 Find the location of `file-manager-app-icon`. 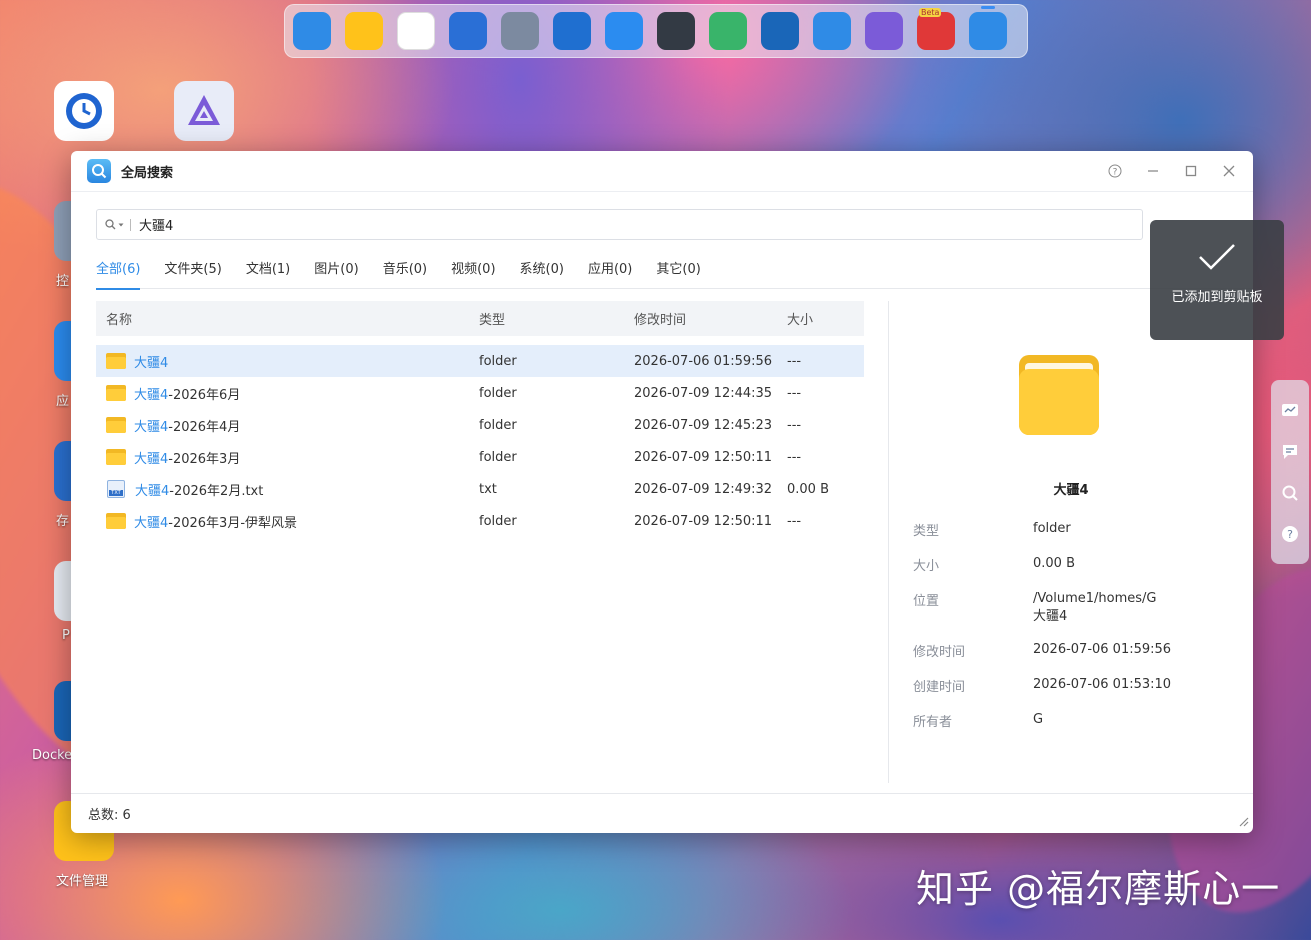

file-manager-app-icon is located at coordinates (364, 31).